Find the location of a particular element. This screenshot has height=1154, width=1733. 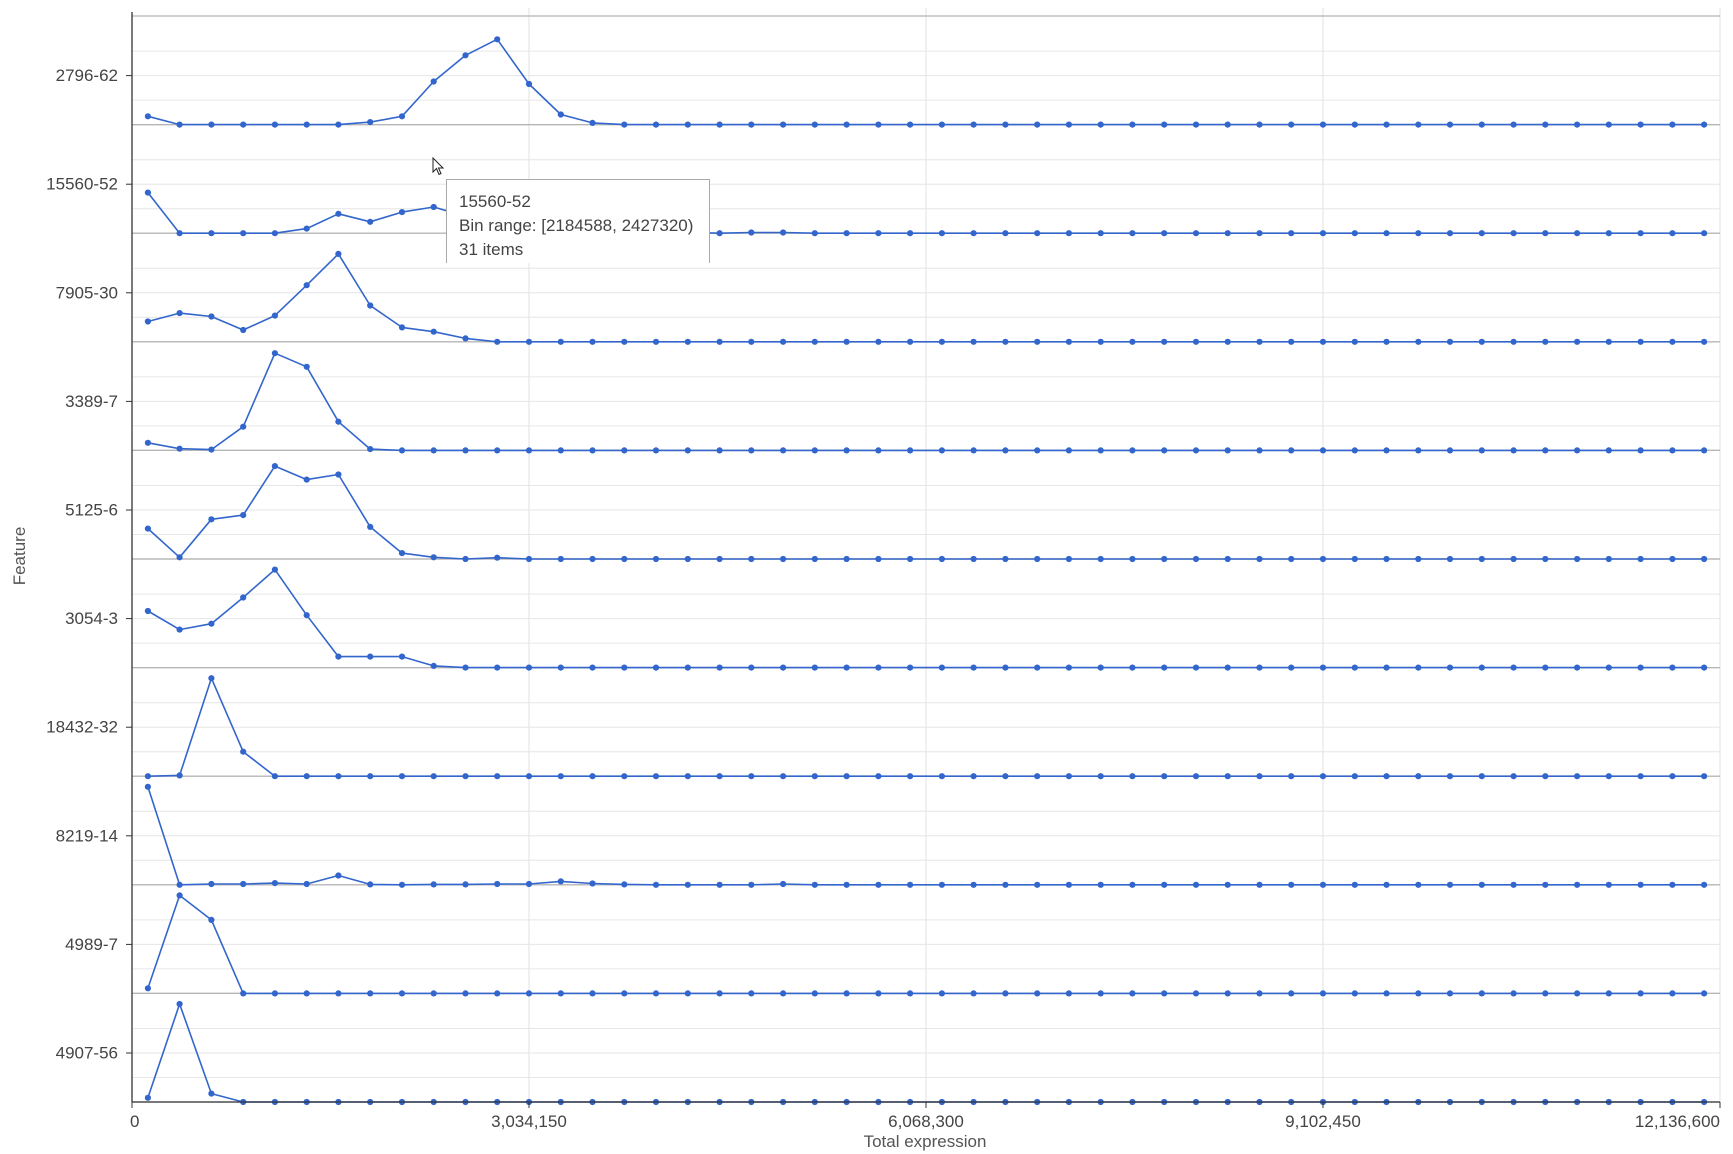

x-tick-label: 0 is located at coordinates (134, 1121).